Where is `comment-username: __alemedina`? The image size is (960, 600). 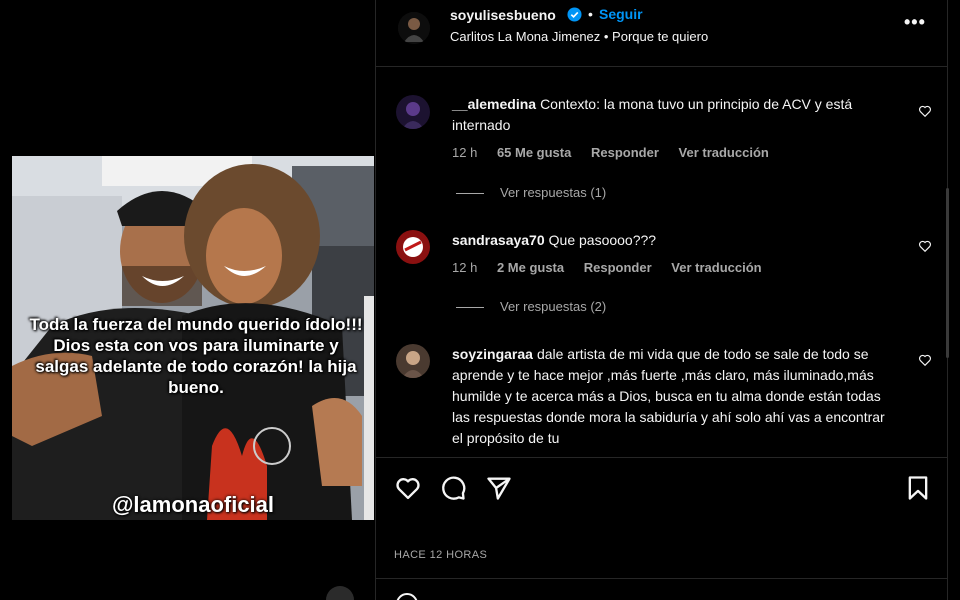
comment-username: __alemedina is located at coordinates (494, 104).